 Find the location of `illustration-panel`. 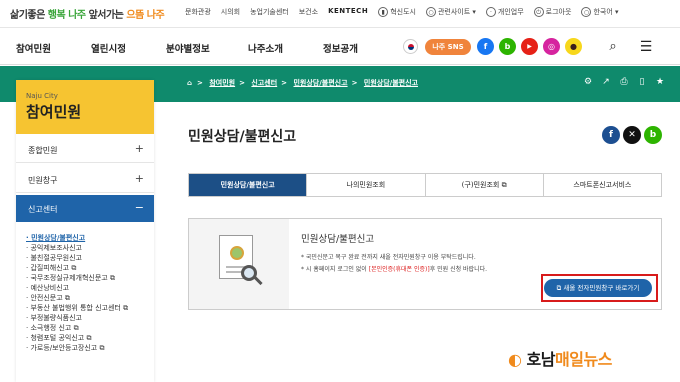

illustration-panel is located at coordinates (239, 264).